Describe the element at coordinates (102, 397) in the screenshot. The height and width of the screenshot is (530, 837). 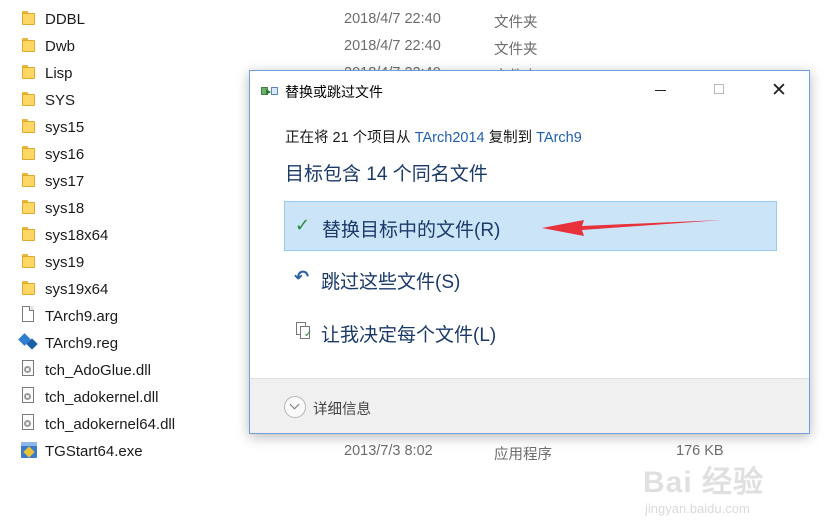
I see `file-name: tch_adokernel.dll` at that location.